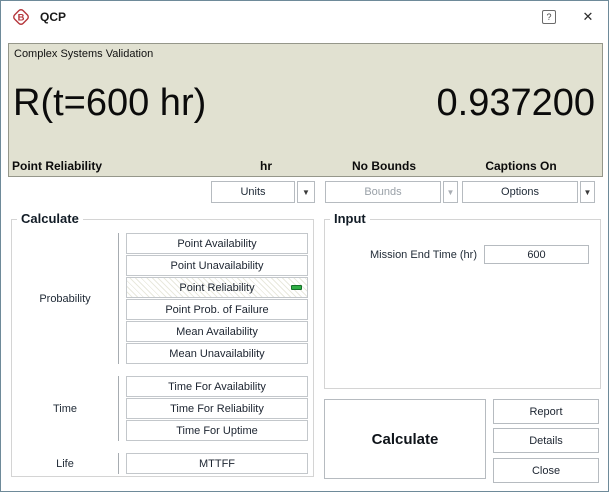 The image size is (609, 492). What do you see at coordinates (217, 386) in the screenshot?
I see `time-for-availability-button: Time For Availability` at bounding box center [217, 386].